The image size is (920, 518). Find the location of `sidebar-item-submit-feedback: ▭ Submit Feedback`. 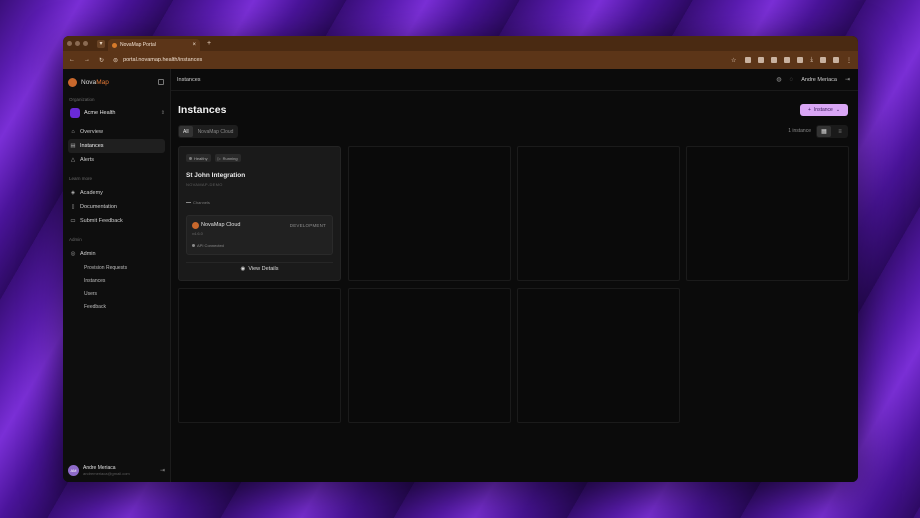

sidebar-item-submit-feedback: ▭ Submit Feedback is located at coordinates (116, 221).